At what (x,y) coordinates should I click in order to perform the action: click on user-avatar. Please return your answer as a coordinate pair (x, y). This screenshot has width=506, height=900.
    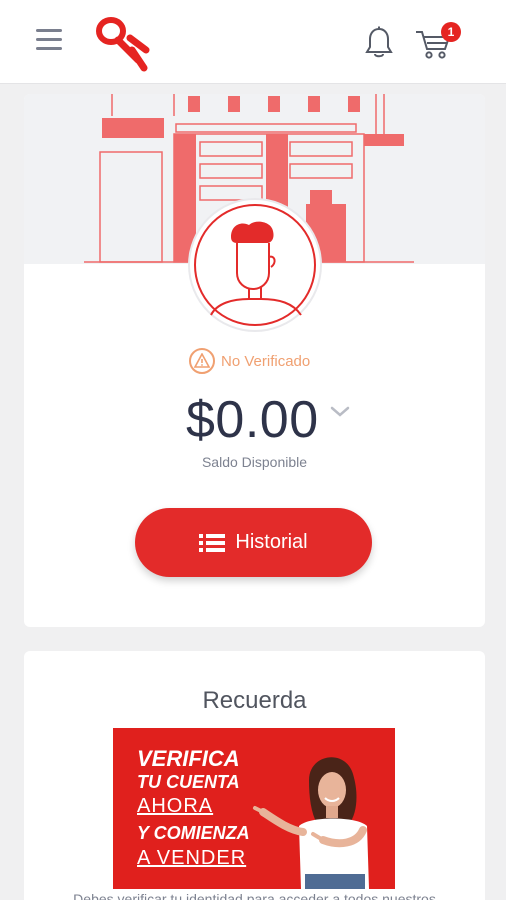
    Looking at the image, I should click on (255, 265).